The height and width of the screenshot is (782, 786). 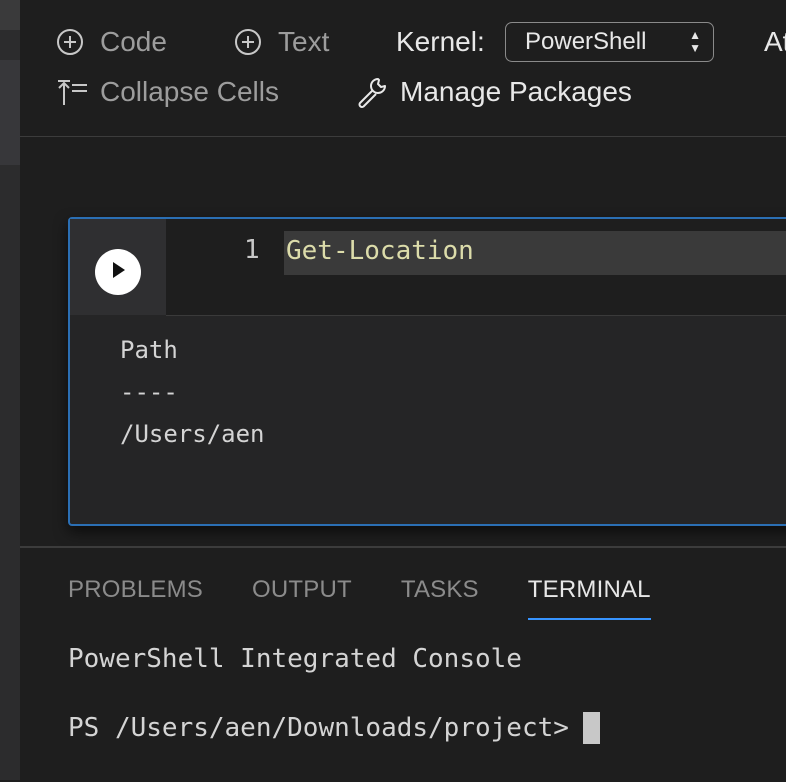 I want to click on add-text-button: Text, so click(x=281, y=42).